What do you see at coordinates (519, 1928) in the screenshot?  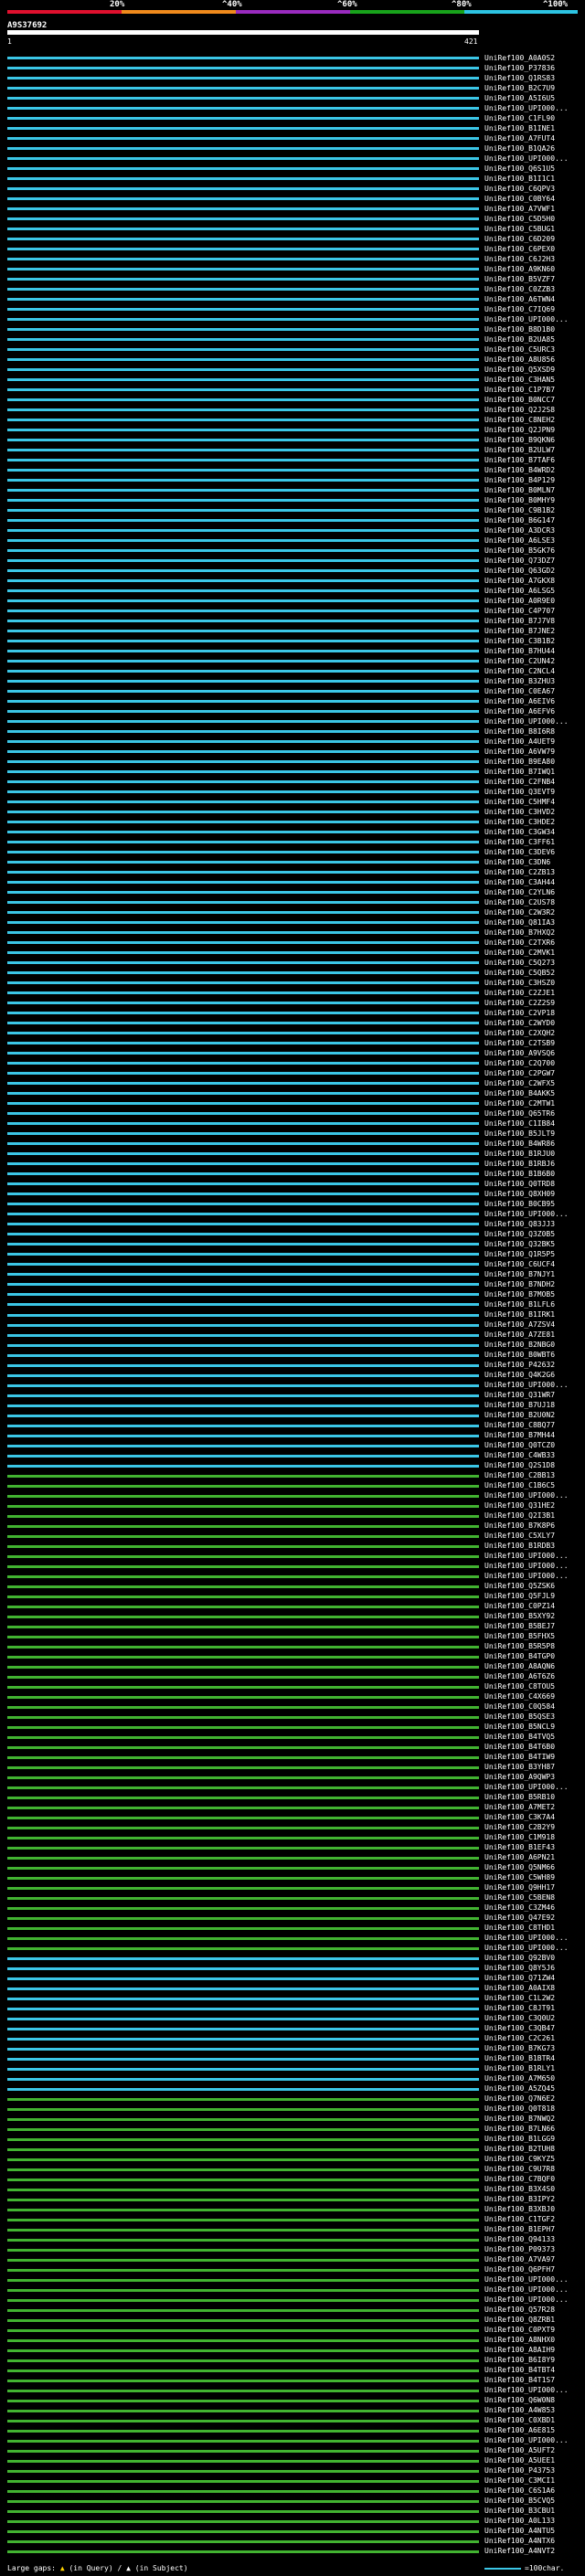 I see `hit-label: UniRef100_C8THD1` at bounding box center [519, 1928].